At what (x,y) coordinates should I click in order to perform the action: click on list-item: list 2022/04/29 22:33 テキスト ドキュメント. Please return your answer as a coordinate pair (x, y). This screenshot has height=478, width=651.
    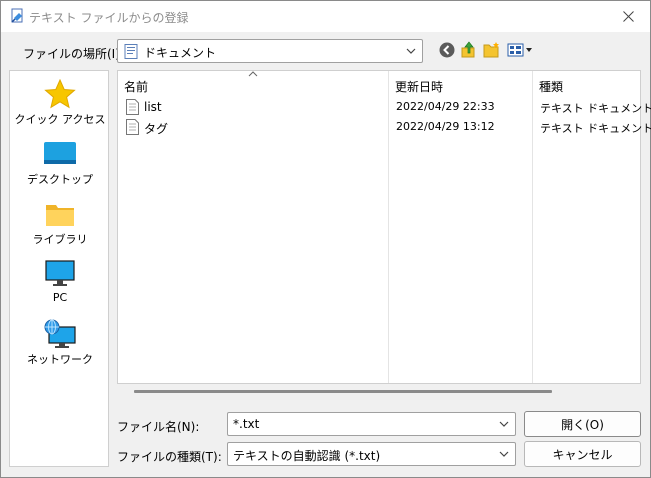
    Looking at the image, I should click on (384, 107).